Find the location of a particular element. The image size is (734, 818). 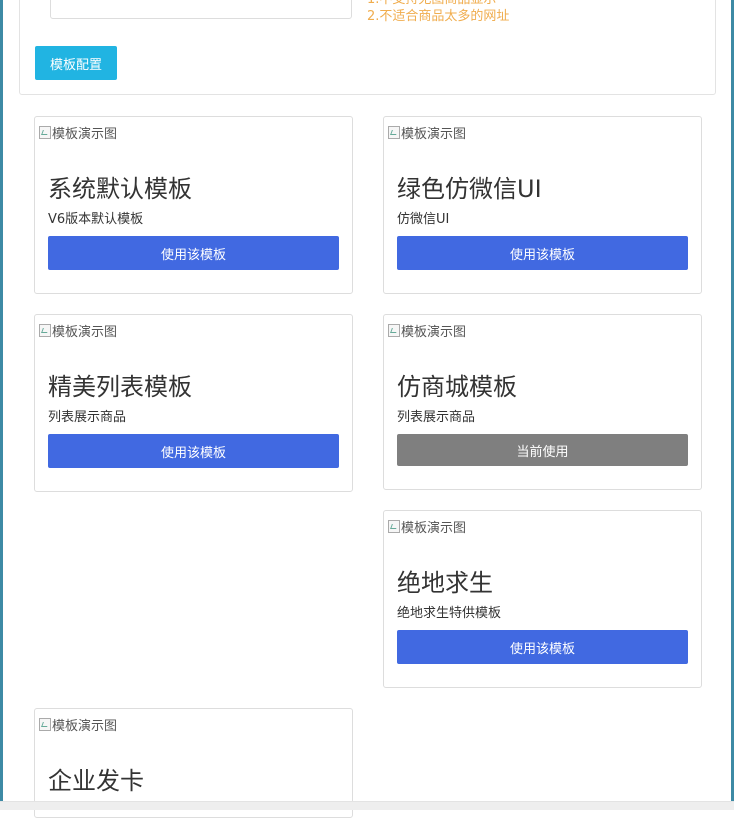

template-config-button: 模板配置 is located at coordinates (76, 63).